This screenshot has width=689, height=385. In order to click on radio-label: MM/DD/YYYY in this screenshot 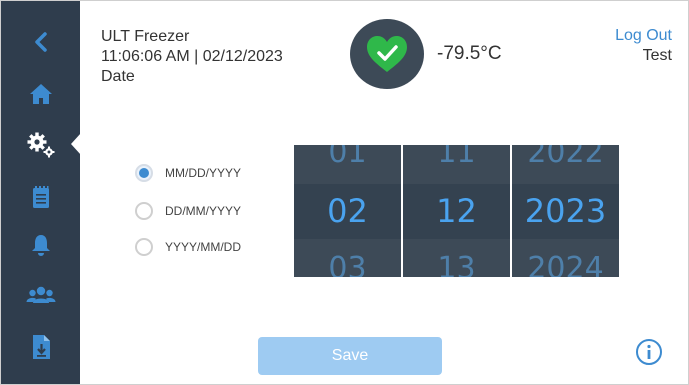, I will do `click(203, 173)`.